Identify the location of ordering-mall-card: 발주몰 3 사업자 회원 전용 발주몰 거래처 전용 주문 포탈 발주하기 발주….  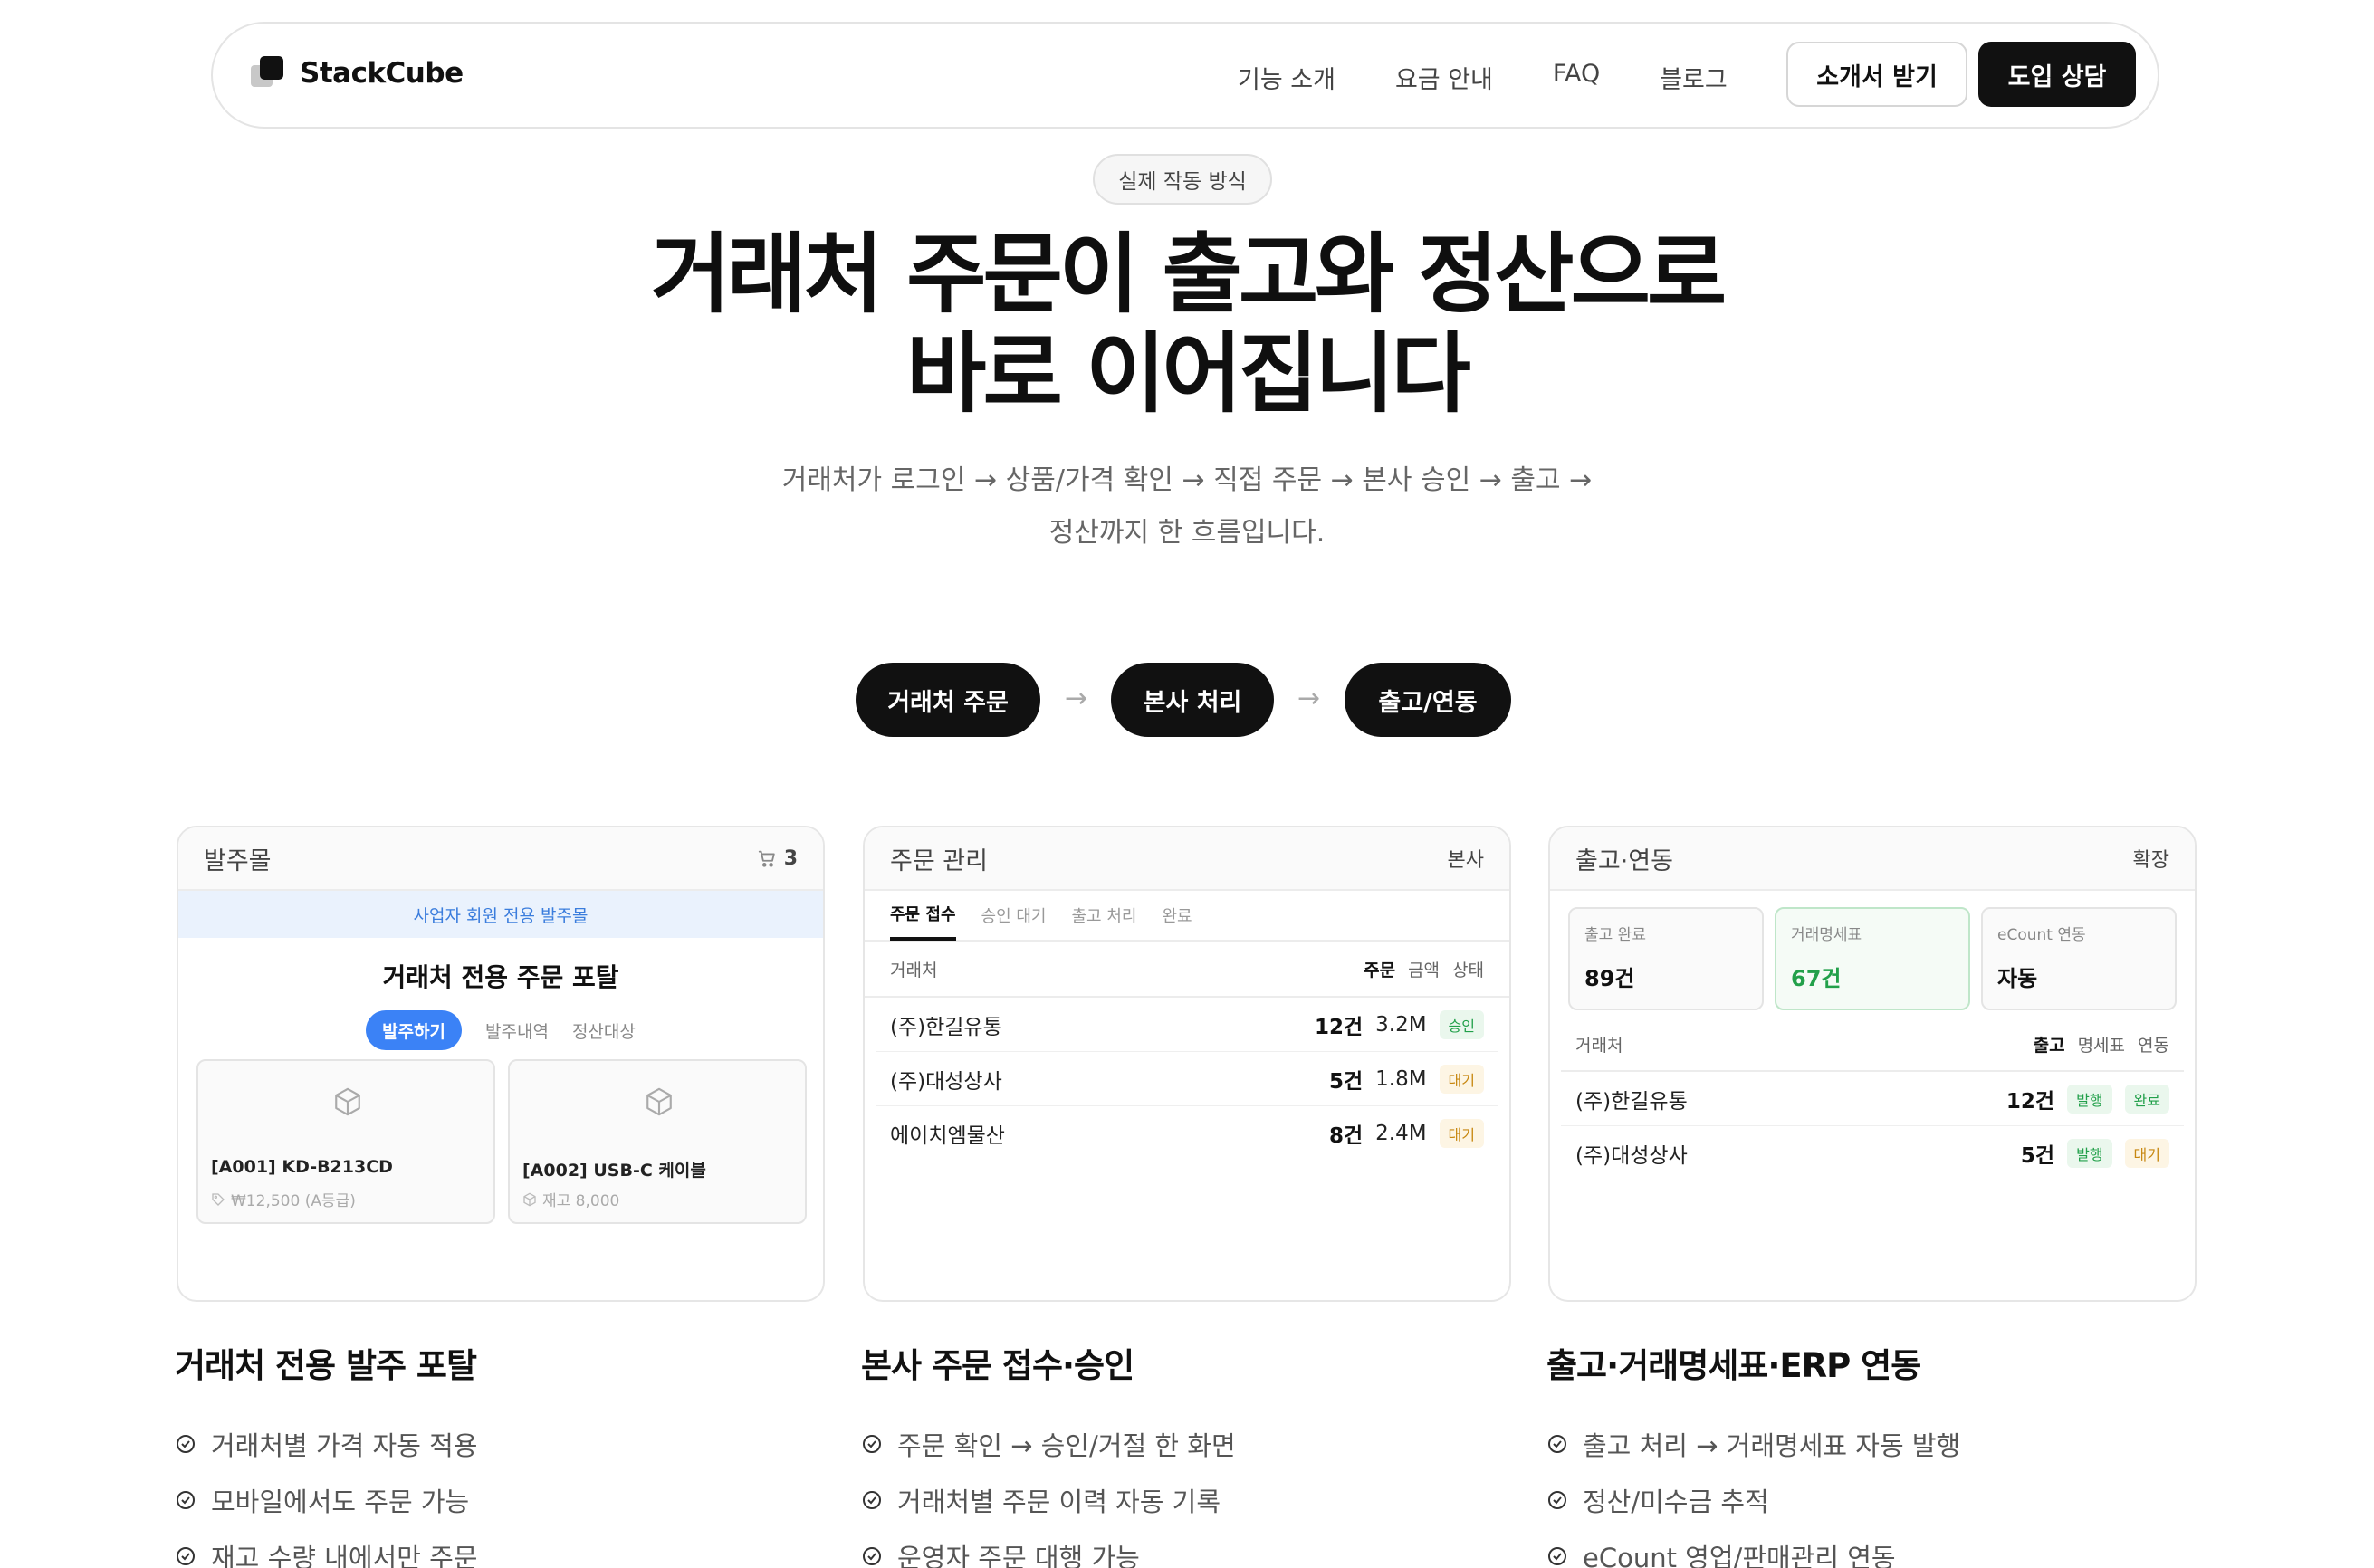
(501, 1064).